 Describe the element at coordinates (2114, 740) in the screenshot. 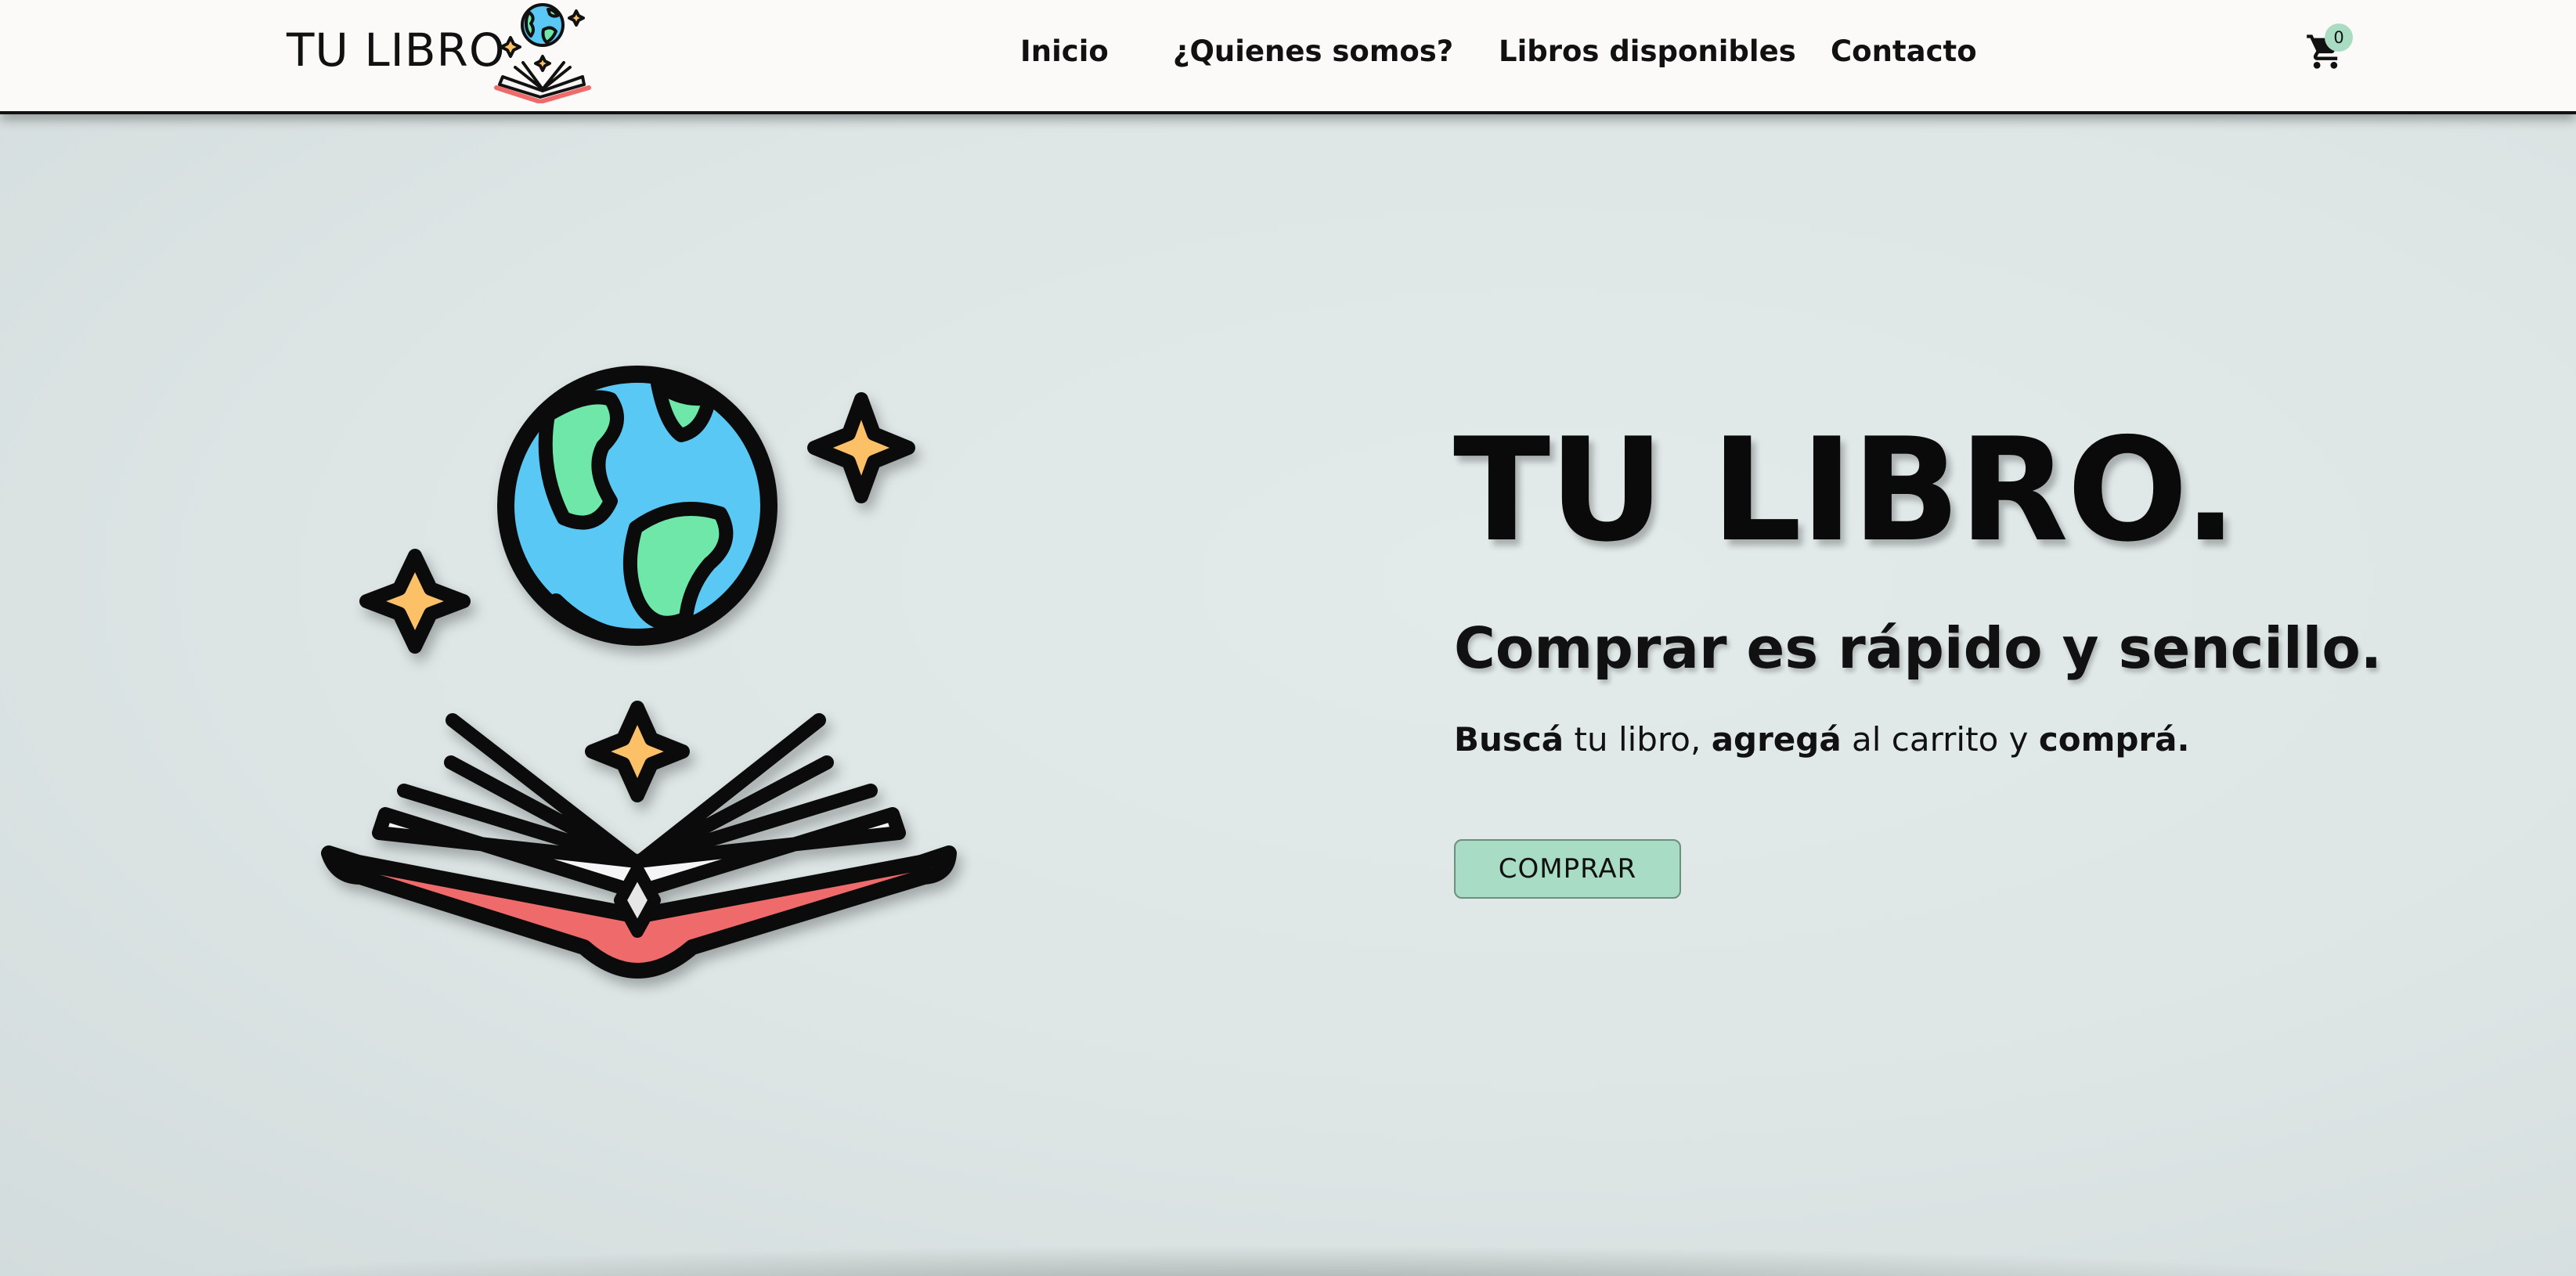

I see `step-word-compra: comprá.` at that location.